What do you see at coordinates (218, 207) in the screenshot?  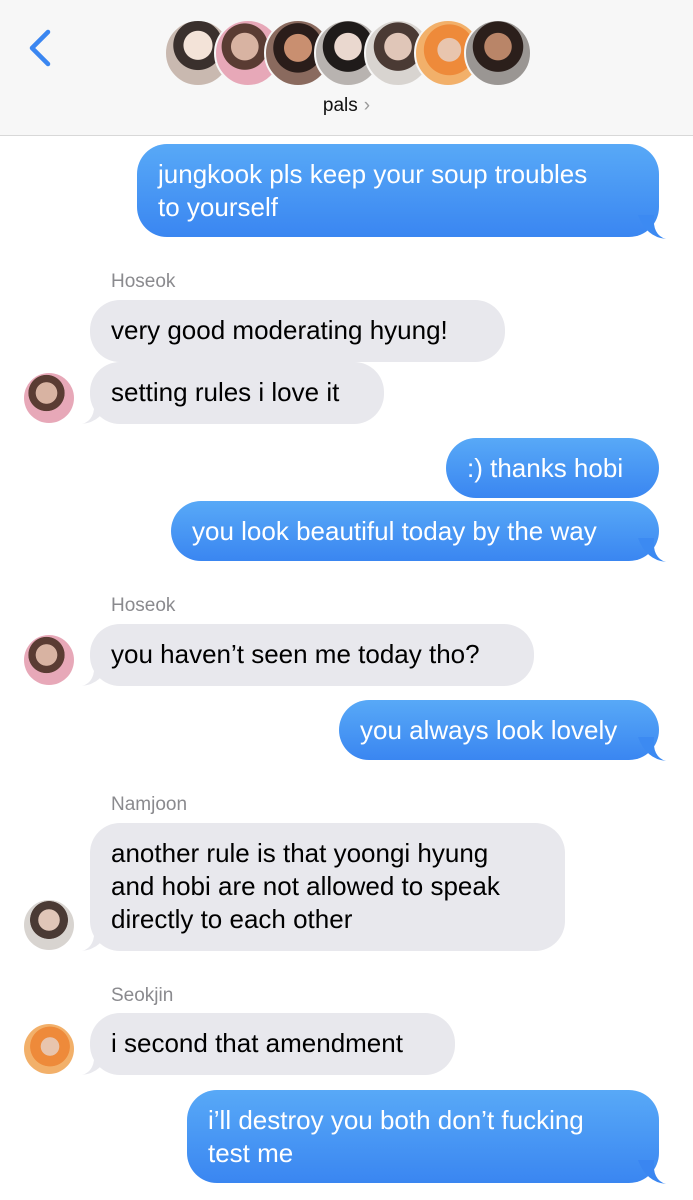 I see `message-text-line: to yourself` at bounding box center [218, 207].